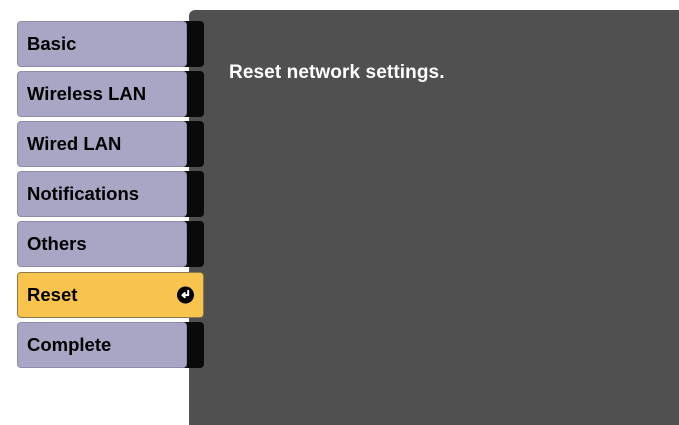  Describe the element at coordinates (185, 295) in the screenshot. I see `enter-icon` at that location.